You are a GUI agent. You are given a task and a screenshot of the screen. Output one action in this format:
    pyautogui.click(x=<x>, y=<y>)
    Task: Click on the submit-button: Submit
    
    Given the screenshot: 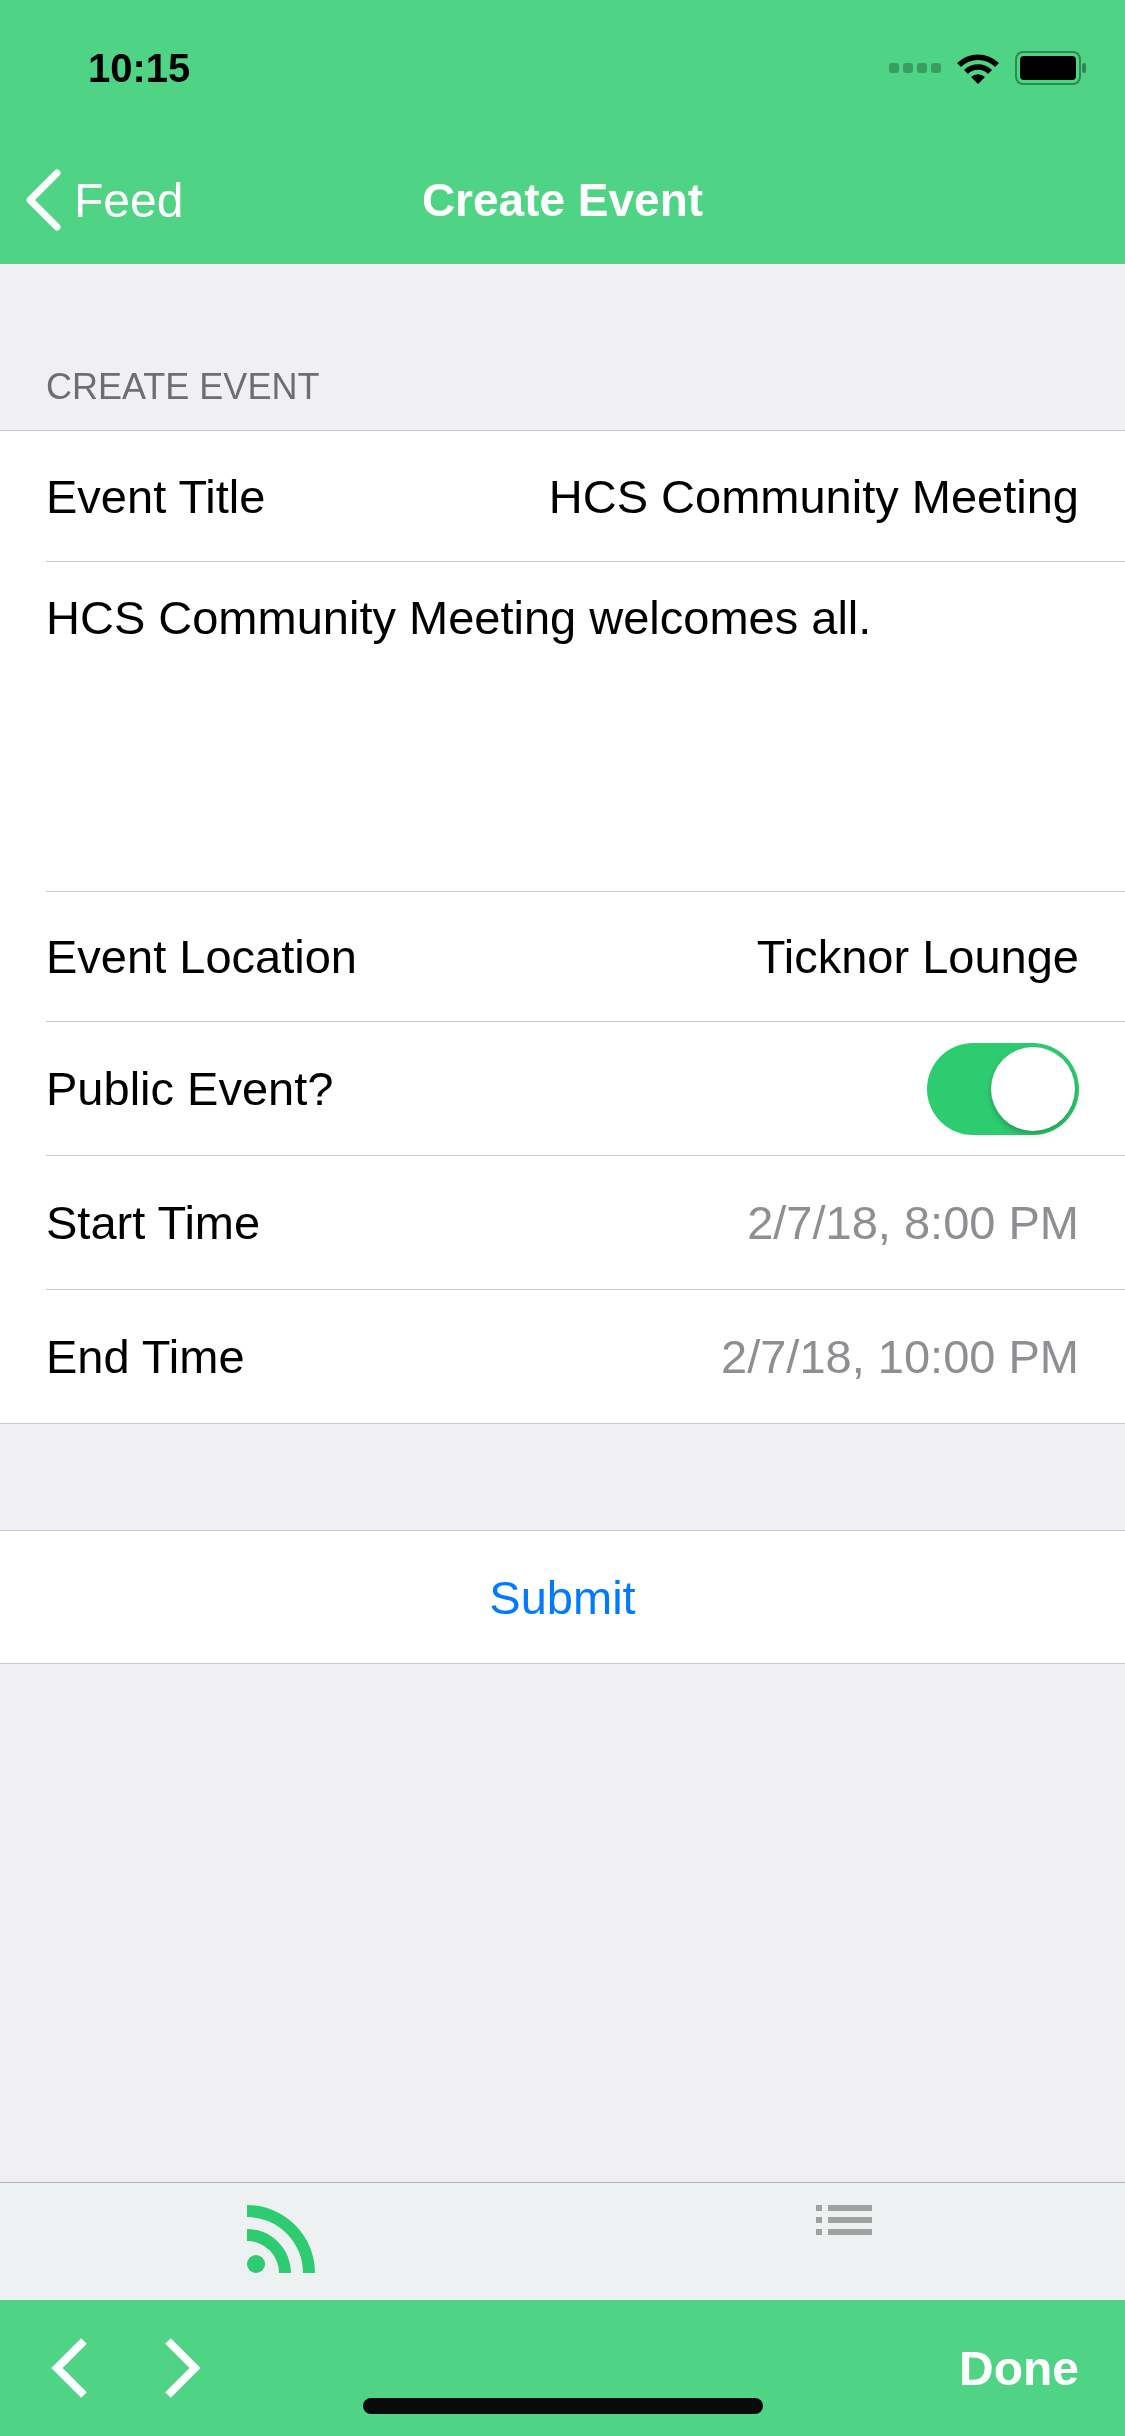 What is the action you would take?
    pyautogui.click(x=562, y=1597)
    